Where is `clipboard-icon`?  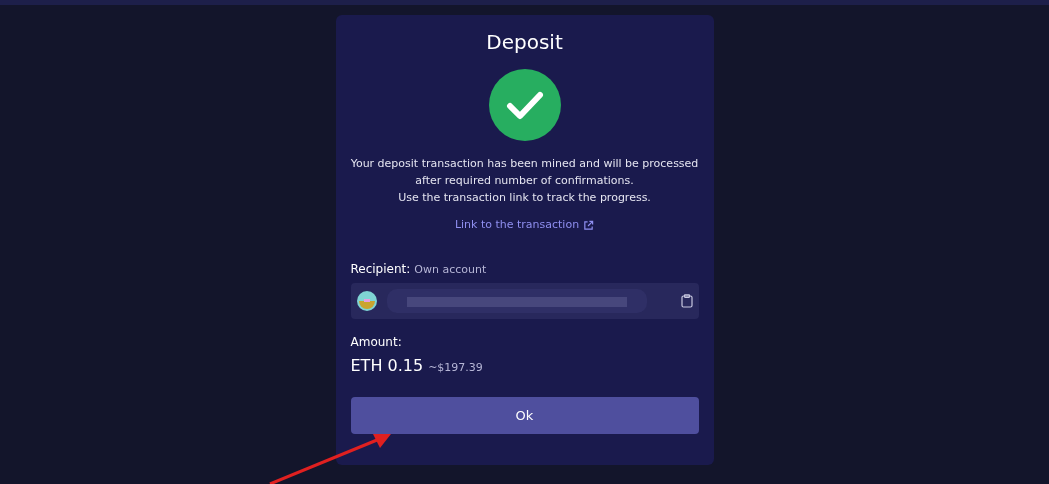
clipboard-icon is located at coordinates (686, 301).